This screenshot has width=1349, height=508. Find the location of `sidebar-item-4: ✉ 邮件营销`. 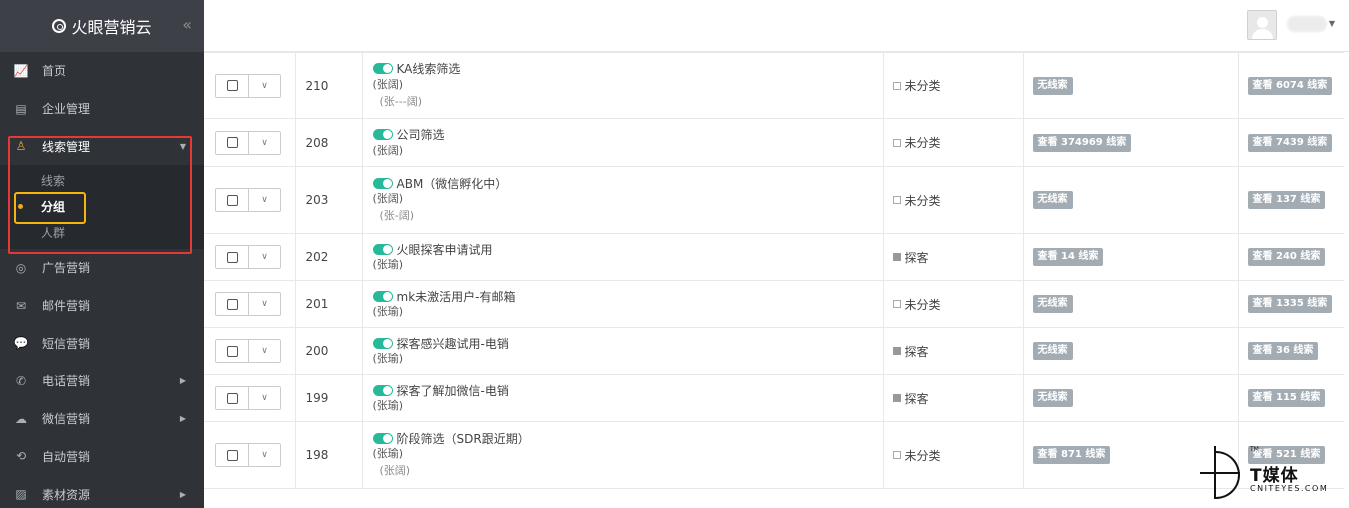

sidebar-item-4: ✉ 邮件营销 is located at coordinates (102, 306).